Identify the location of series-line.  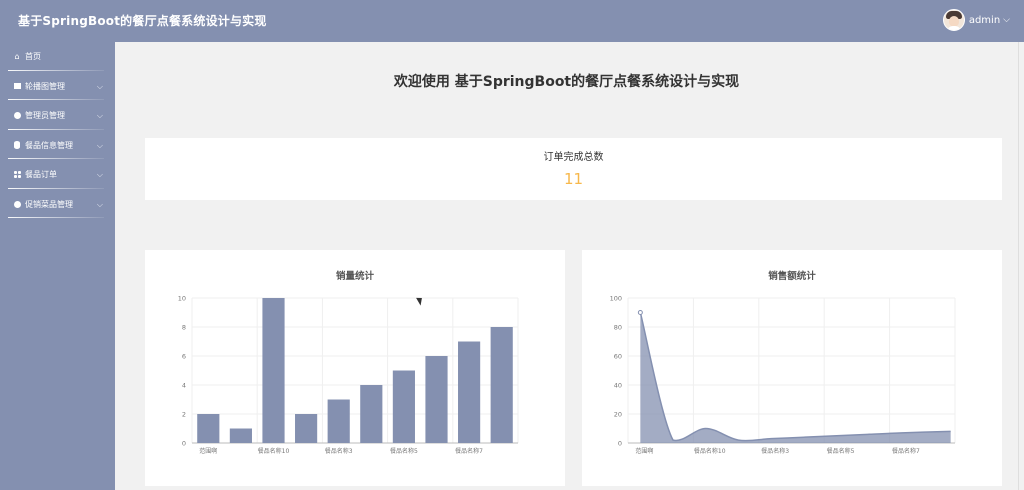
(795, 377).